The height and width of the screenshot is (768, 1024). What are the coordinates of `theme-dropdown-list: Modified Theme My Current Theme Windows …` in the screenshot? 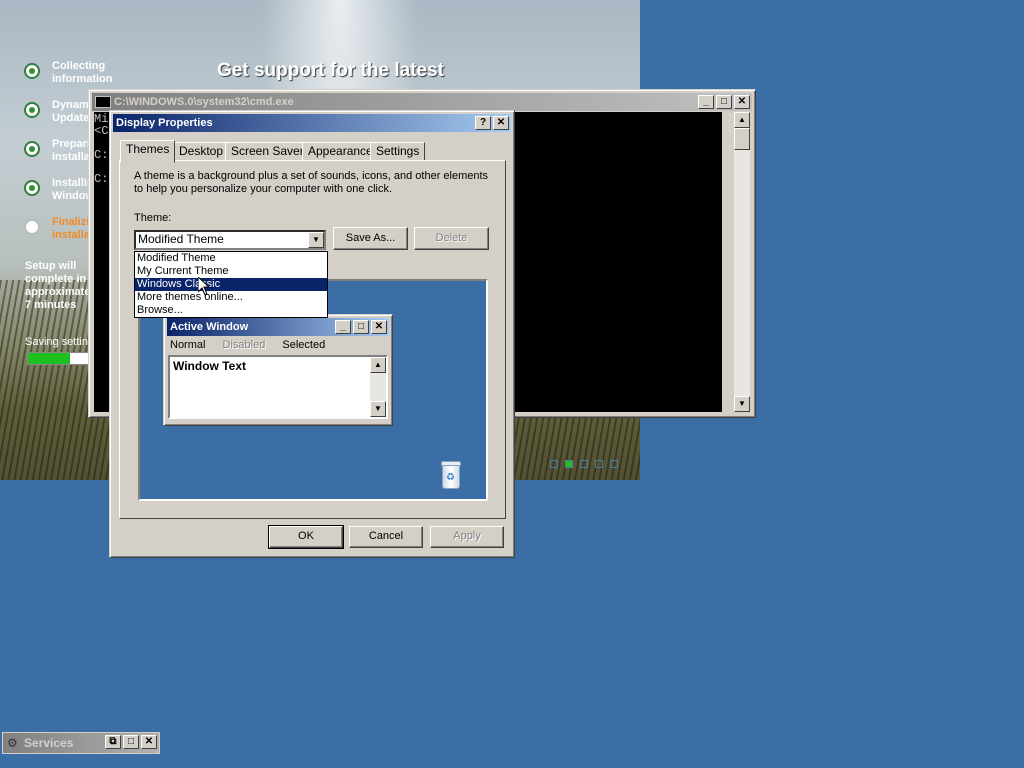 It's located at (231, 284).